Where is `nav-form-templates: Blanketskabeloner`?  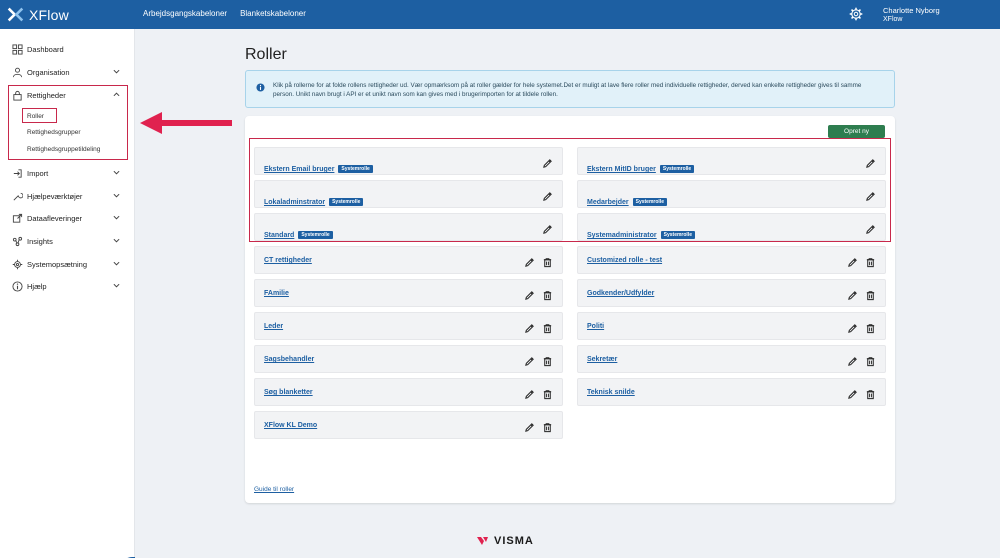
nav-form-templates: Blanketskabeloner is located at coordinates (273, 13).